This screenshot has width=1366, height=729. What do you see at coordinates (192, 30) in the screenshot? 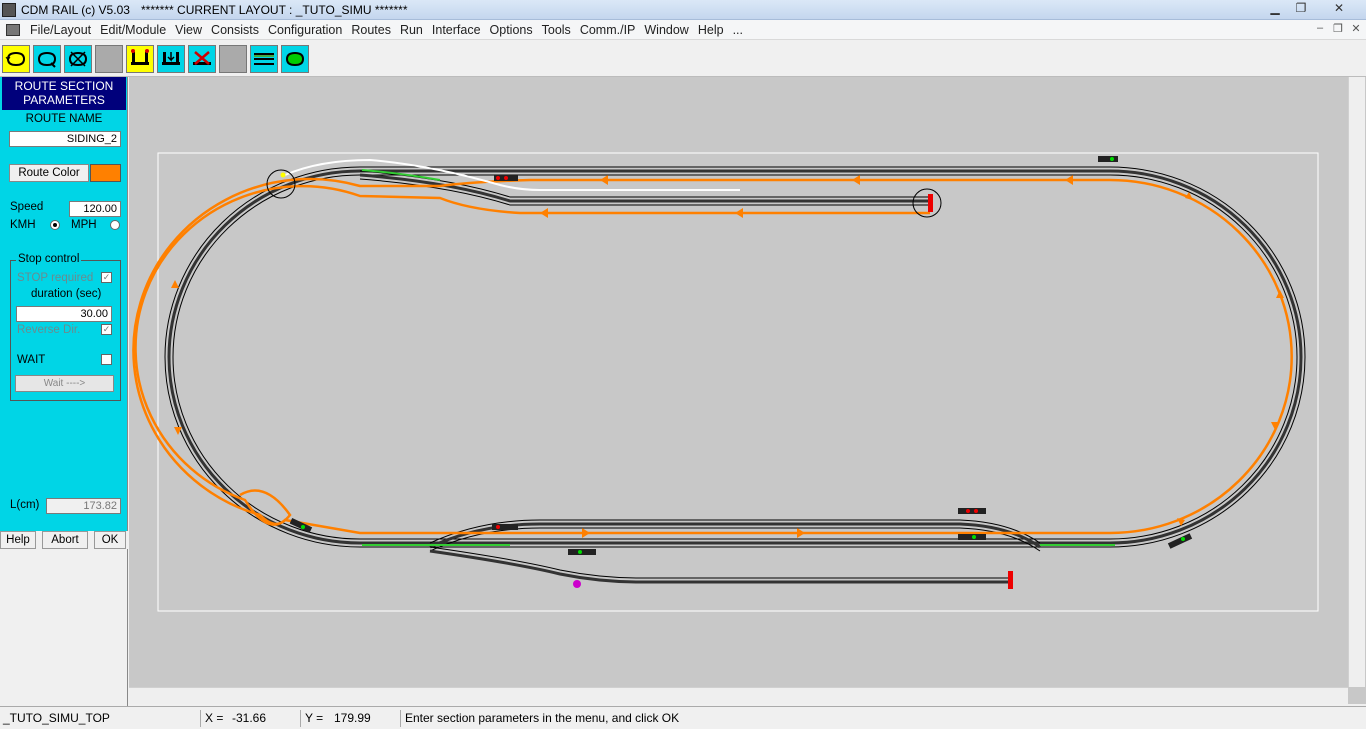
I see `menu-view: View` at bounding box center [192, 30].